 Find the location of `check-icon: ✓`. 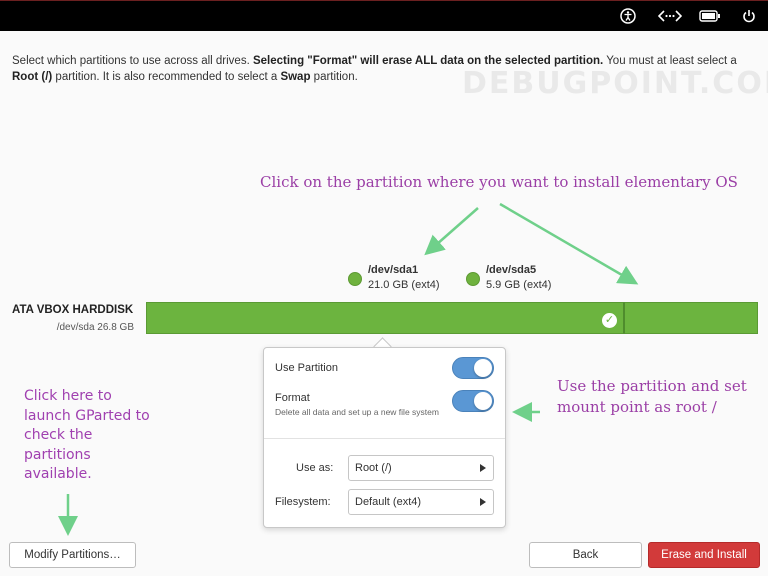

check-icon: ✓ is located at coordinates (609, 320).